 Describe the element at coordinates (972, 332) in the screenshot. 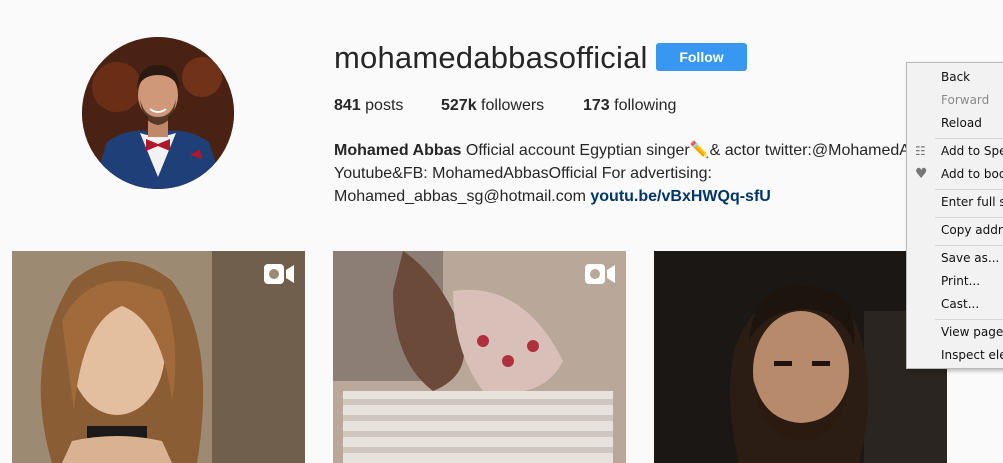

I see `menu-item-view-source: View page s` at that location.